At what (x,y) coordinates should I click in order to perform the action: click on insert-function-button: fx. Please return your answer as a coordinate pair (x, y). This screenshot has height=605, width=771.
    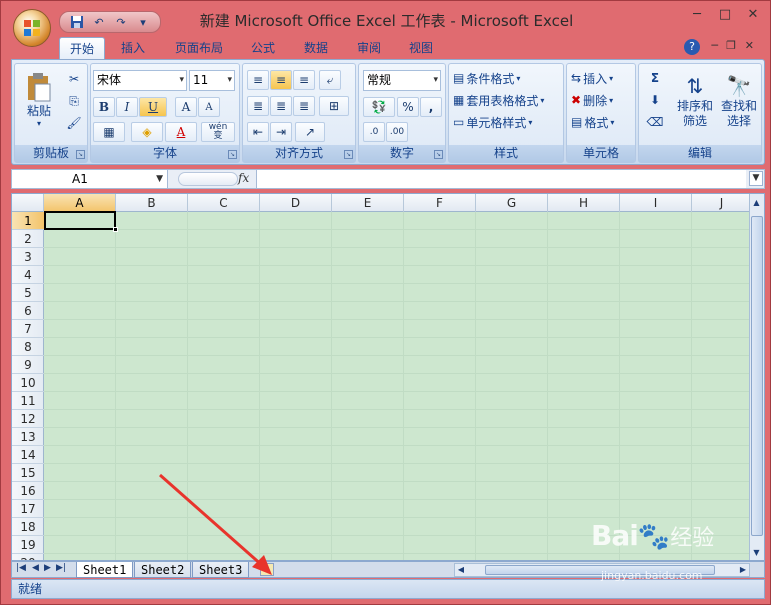
    Looking at the image, I should click on (243, 178).